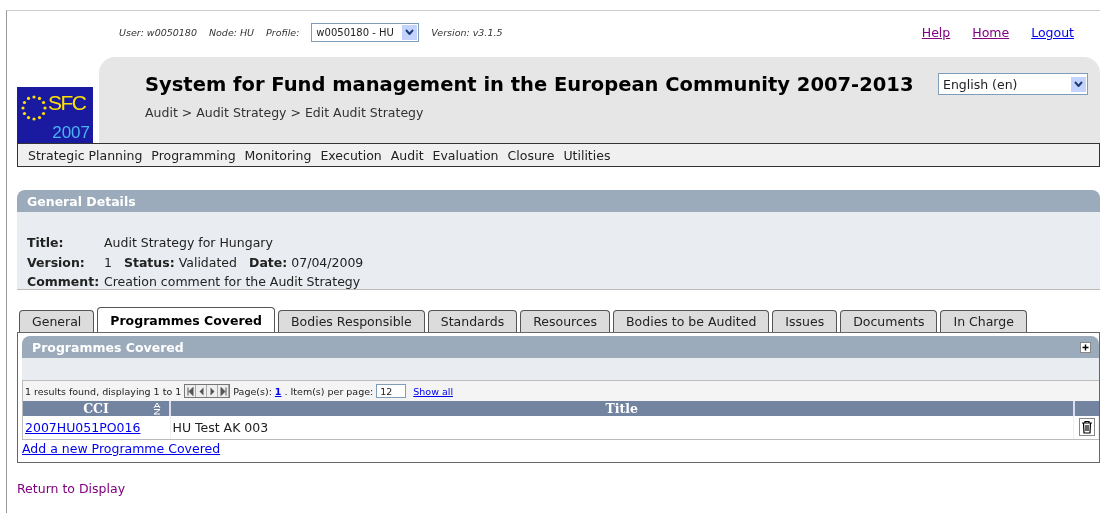  What do you see at coordinates (149, 262) in the screenshot?
I see `field-label: Status:` at bounding box center [149, 262].